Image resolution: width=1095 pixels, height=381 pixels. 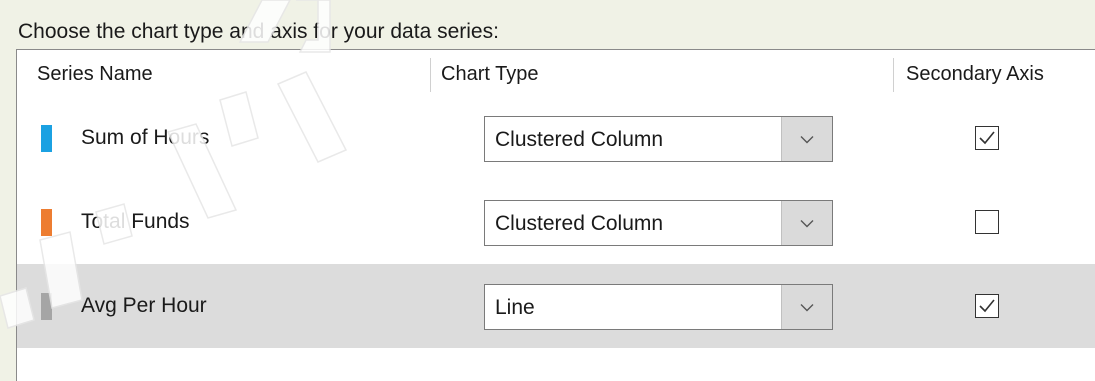 What do you see at coordinates (975, 74) in the screenshot?
I see `column-header-secondary-axis: Secondary Axis` at bounding box center [975, 74].